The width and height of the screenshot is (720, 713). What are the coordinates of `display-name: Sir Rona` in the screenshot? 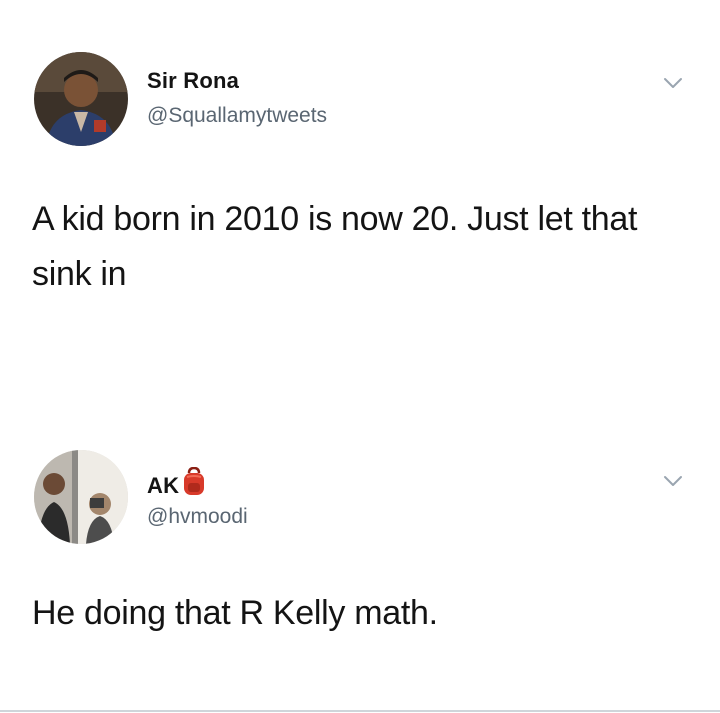 It's located at (193, 81).